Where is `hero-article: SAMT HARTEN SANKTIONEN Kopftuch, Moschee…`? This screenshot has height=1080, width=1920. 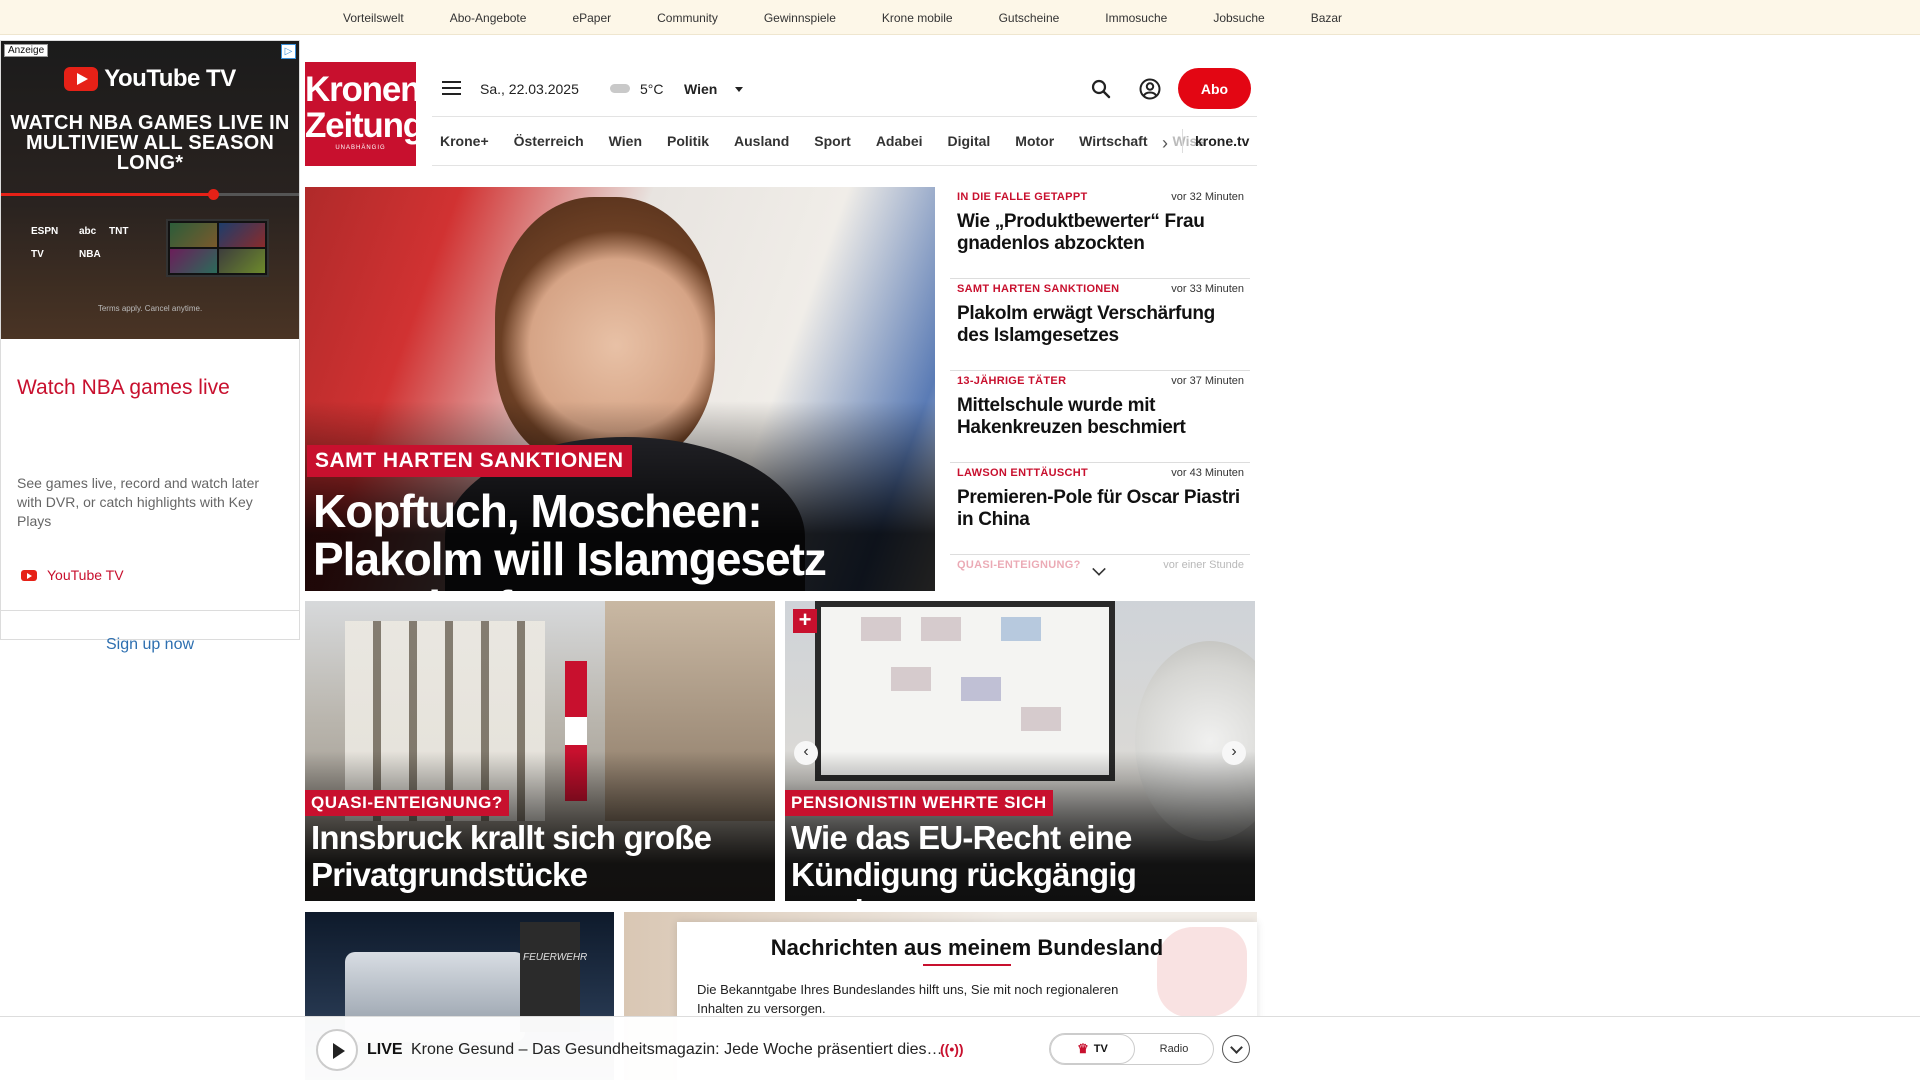
hero-article: SAMT HARTEN SANKTIONEN Kopftuch, Moschee… is located at coordinates (620, 389).